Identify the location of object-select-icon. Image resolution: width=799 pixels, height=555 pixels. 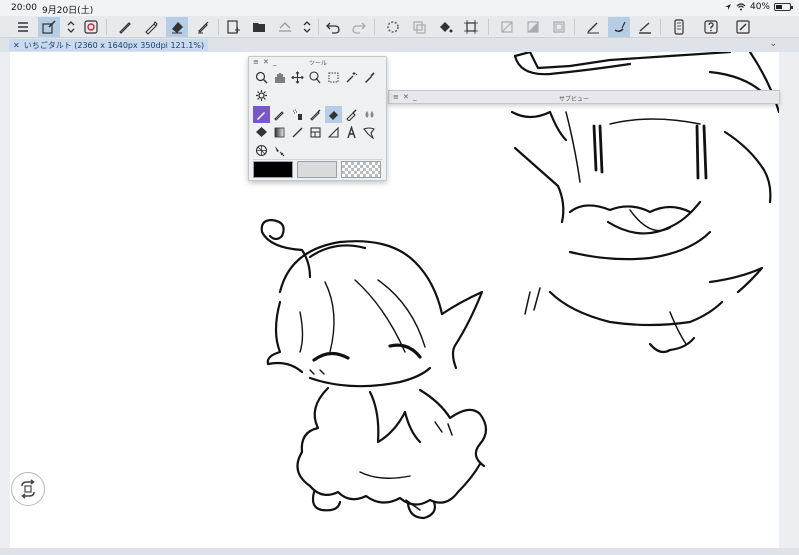
(315, 77).